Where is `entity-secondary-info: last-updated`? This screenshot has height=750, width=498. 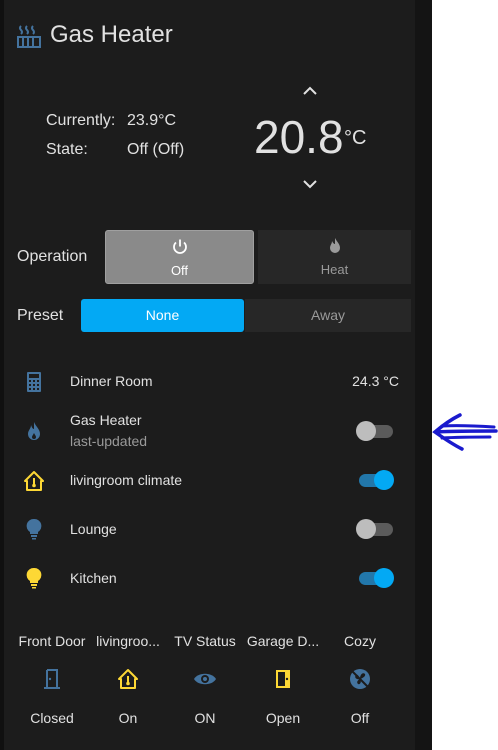
entity-secondary-info: last-updated is located at coordinates (109, 441).